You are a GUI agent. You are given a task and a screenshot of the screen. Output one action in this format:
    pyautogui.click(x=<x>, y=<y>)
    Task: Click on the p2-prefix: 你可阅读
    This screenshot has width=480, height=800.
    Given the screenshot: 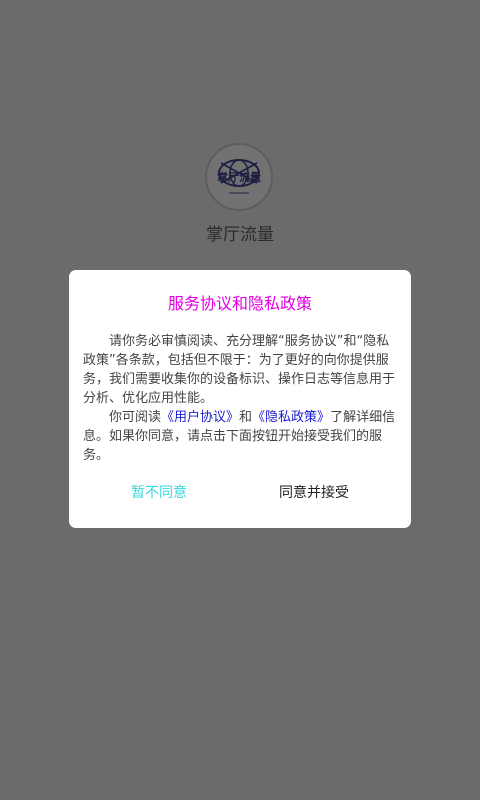 What is the action you would take?
    pyautogui.click(x=135, y=417)
    